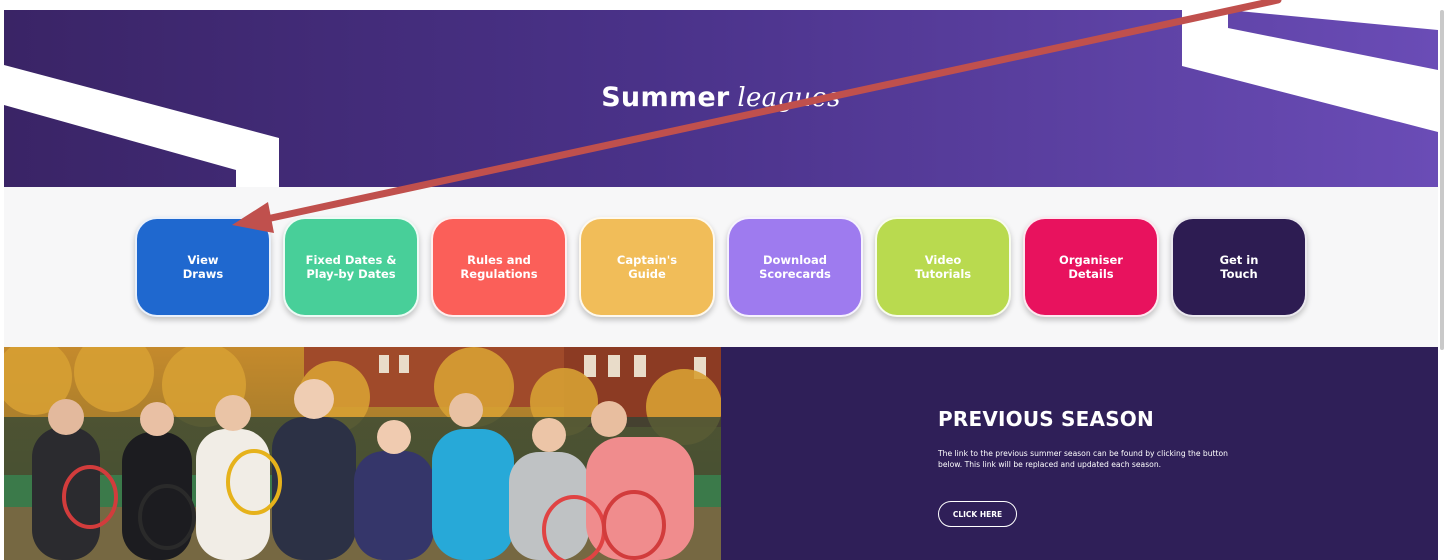 The width and height of the screenshot is (1445, 560). I want to click on get-in-touch-button: Get in Touch, so click(1239, 267).